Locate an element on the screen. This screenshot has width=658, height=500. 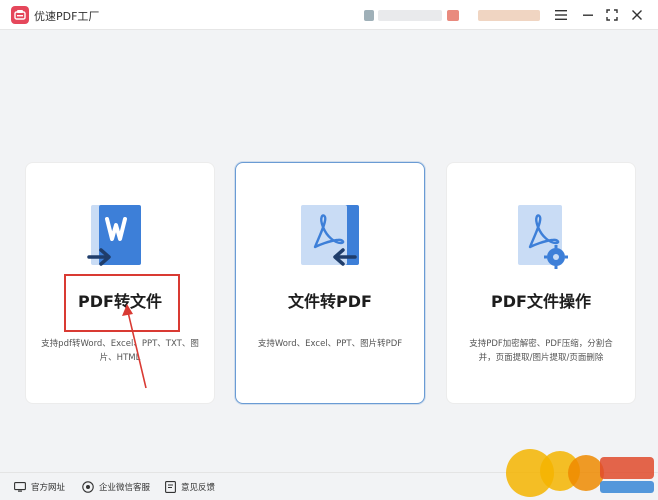
pdf-settings-icon is located at coordinates (541, 239).